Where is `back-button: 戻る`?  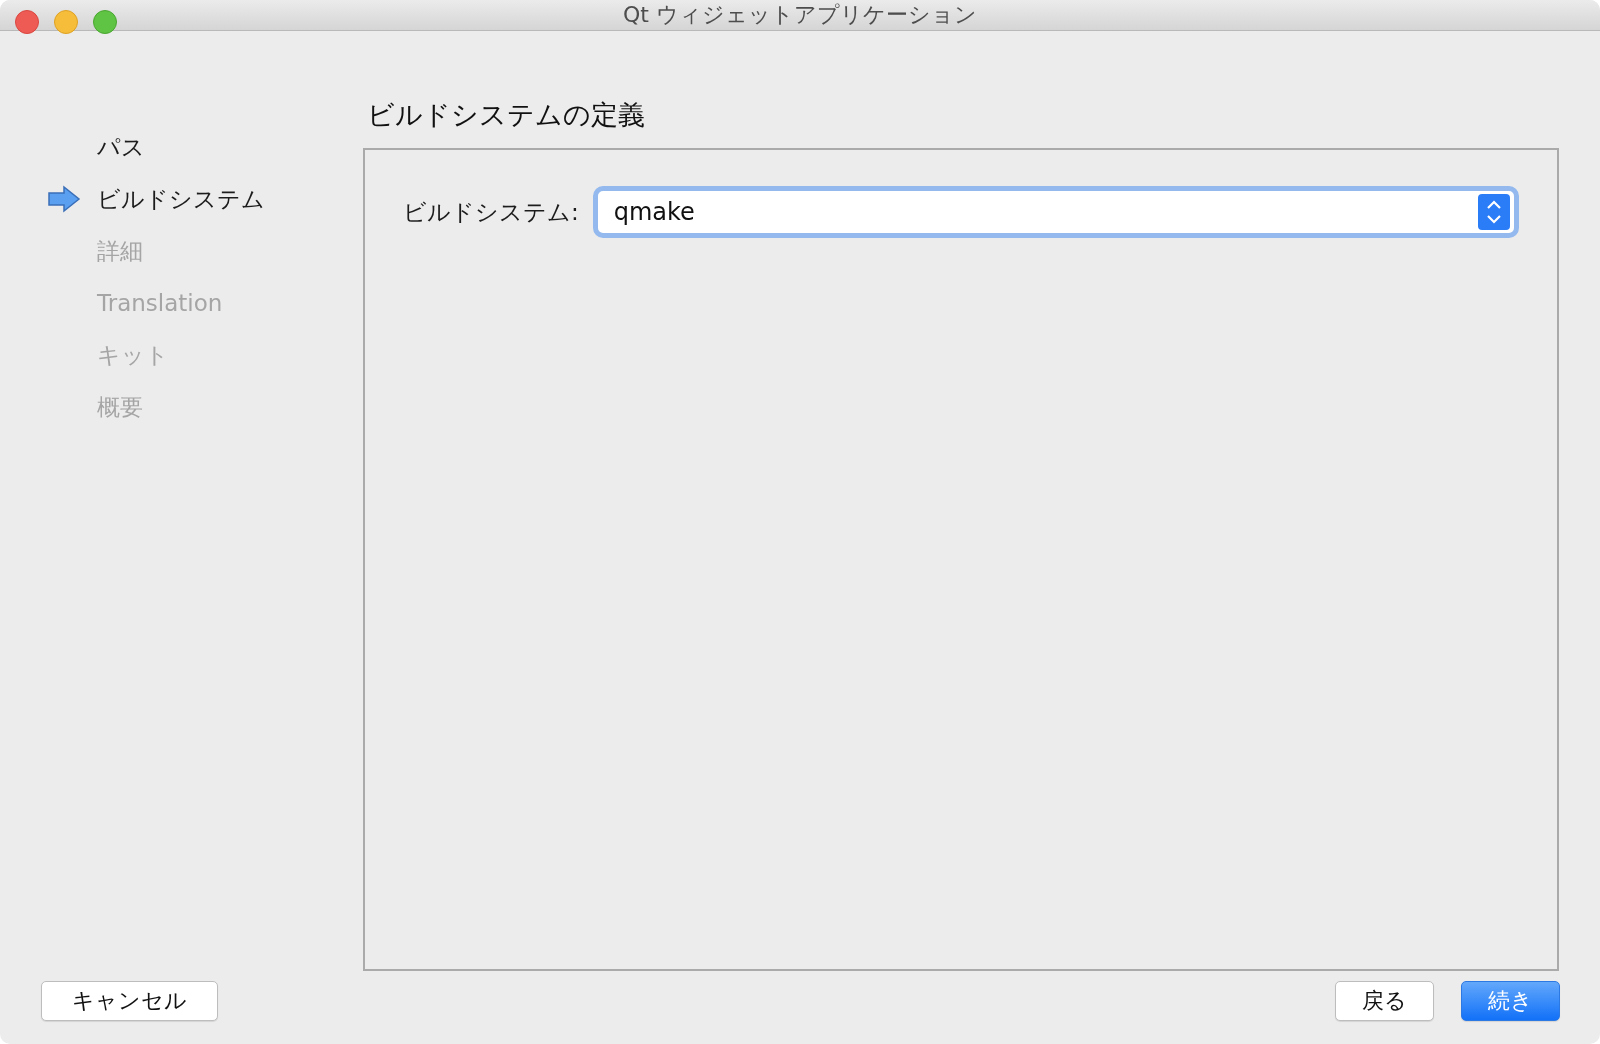 back-button: 戻る is located at coordinates (1384, 1000).